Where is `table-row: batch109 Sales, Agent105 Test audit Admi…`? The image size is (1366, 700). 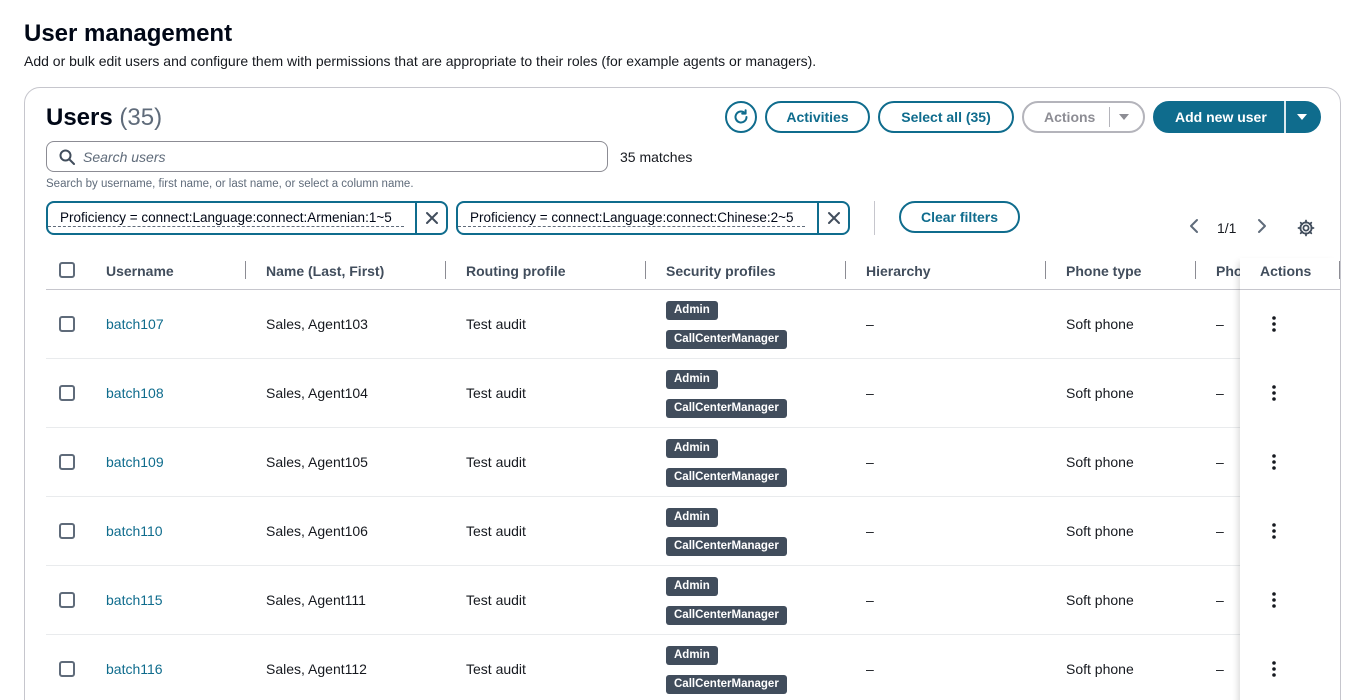 table-row: batch109 Sales, Agent105 Test audit Admi… is located at coordinates (693, 462).